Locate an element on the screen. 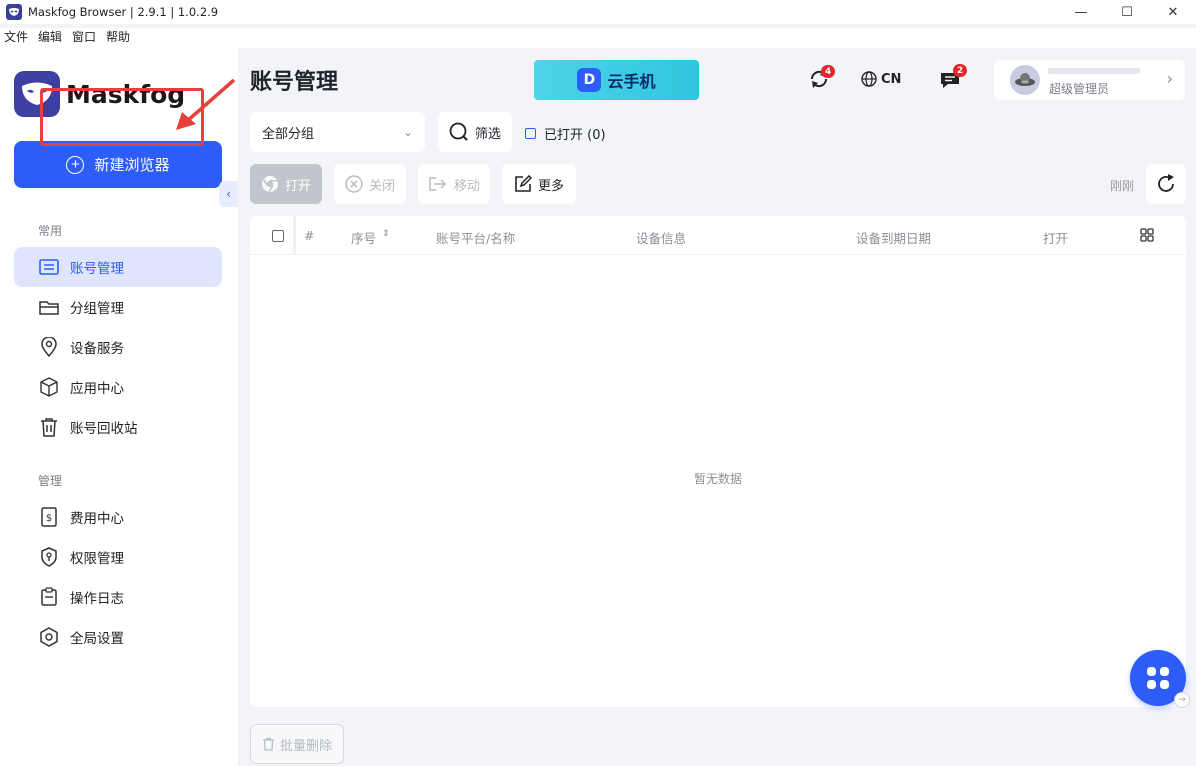 The image size is (1196, 766). menu-window: 窗口 is located at coordinates (84, 38).